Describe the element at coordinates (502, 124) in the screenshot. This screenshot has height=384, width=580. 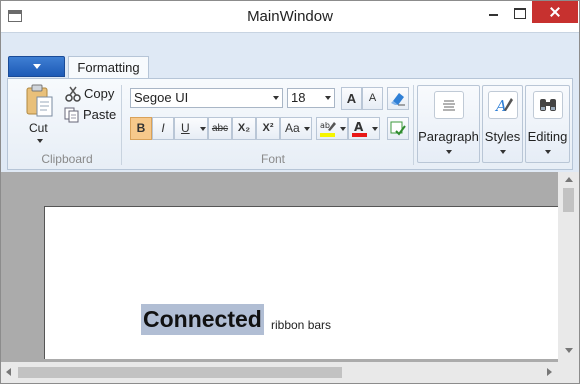
I see `styles-button: A Styles` at that location.